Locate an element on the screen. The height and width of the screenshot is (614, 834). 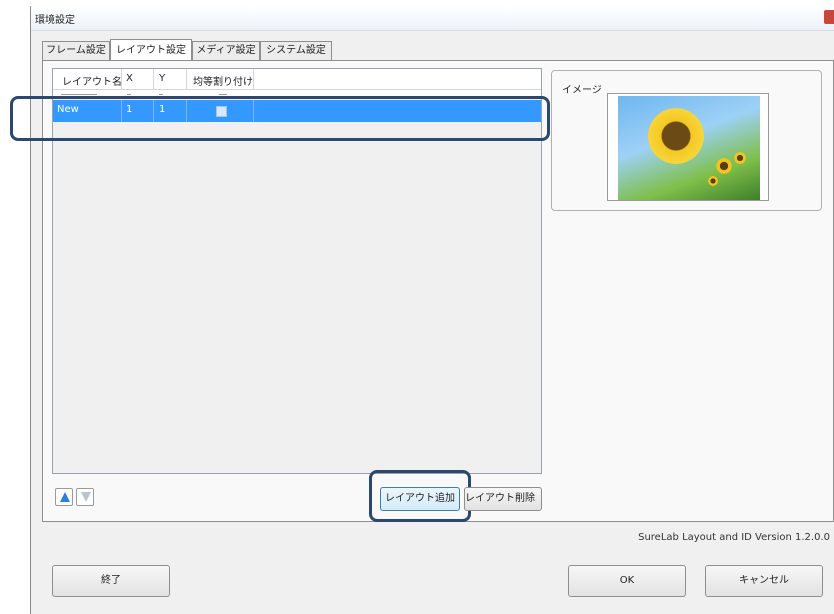
sunflower-image is located at coordinates (689, 148).